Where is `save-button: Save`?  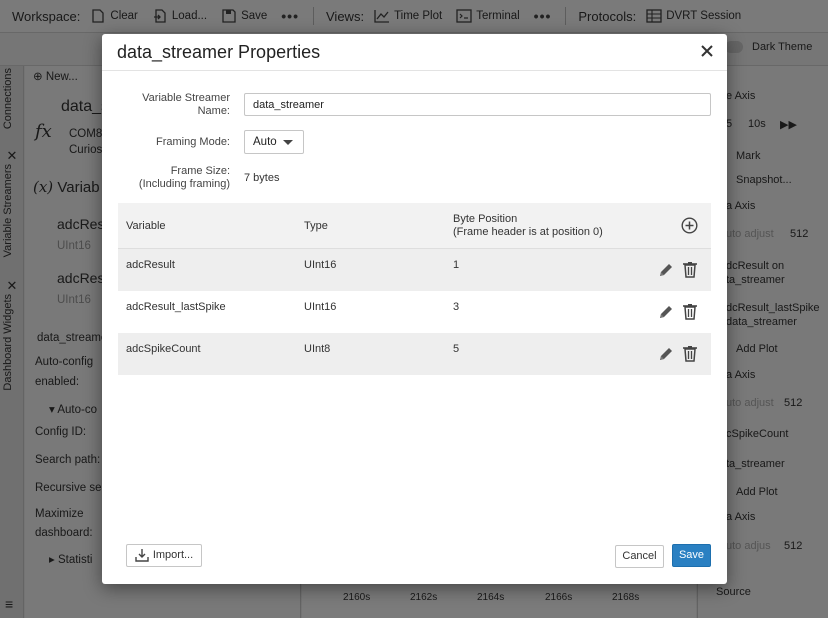 save-button: Save is located at coordinates (691, 555).